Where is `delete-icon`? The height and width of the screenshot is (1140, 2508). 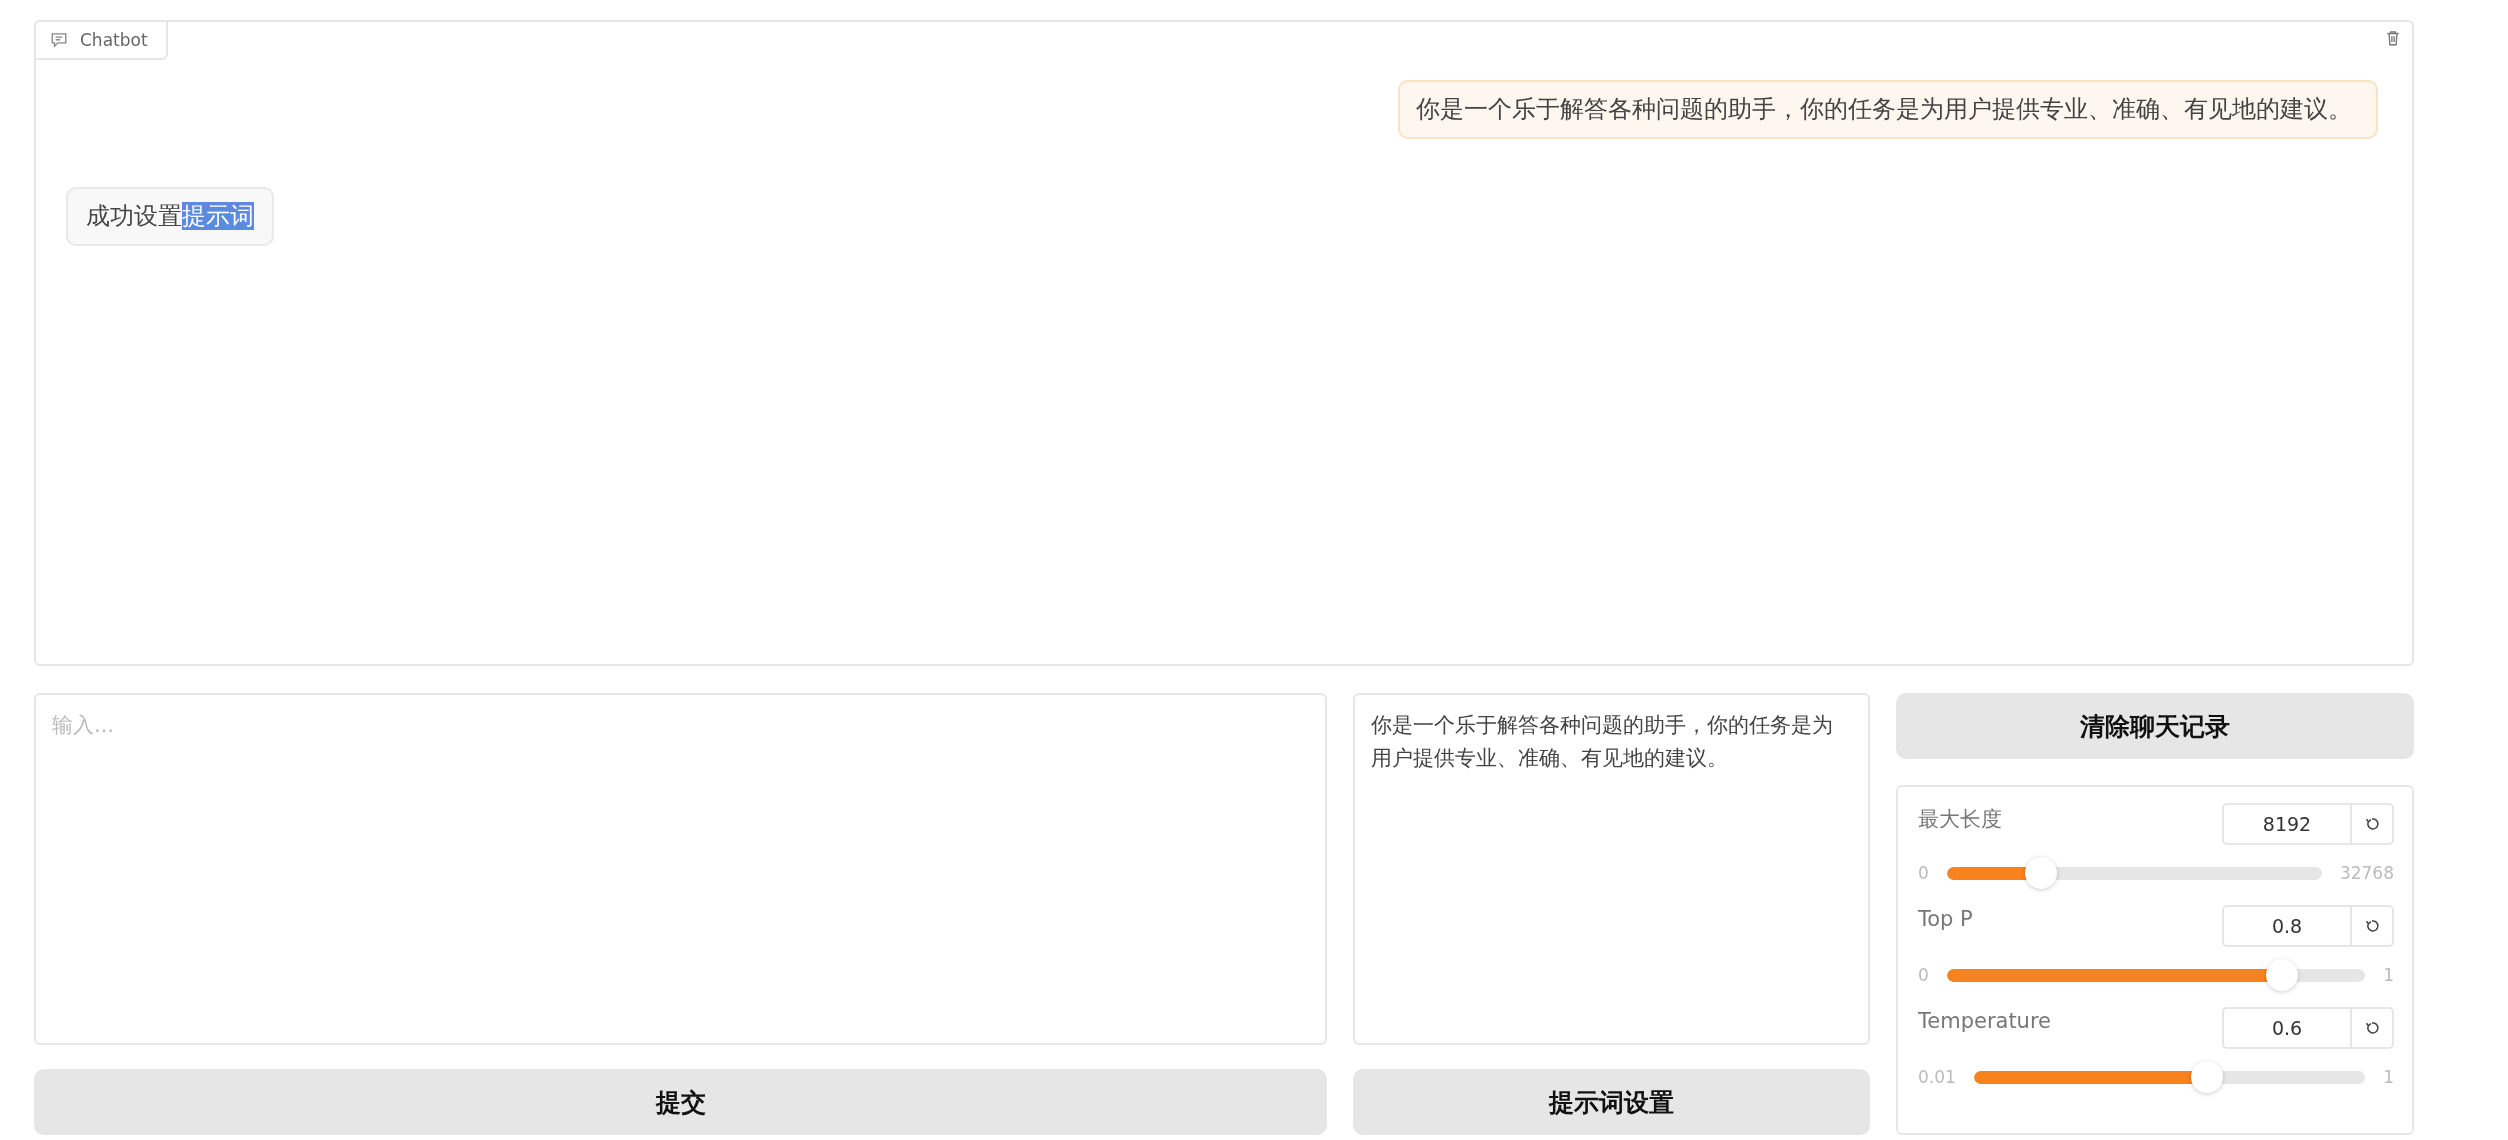
delete-icon is located at coordinates (2393, 38).